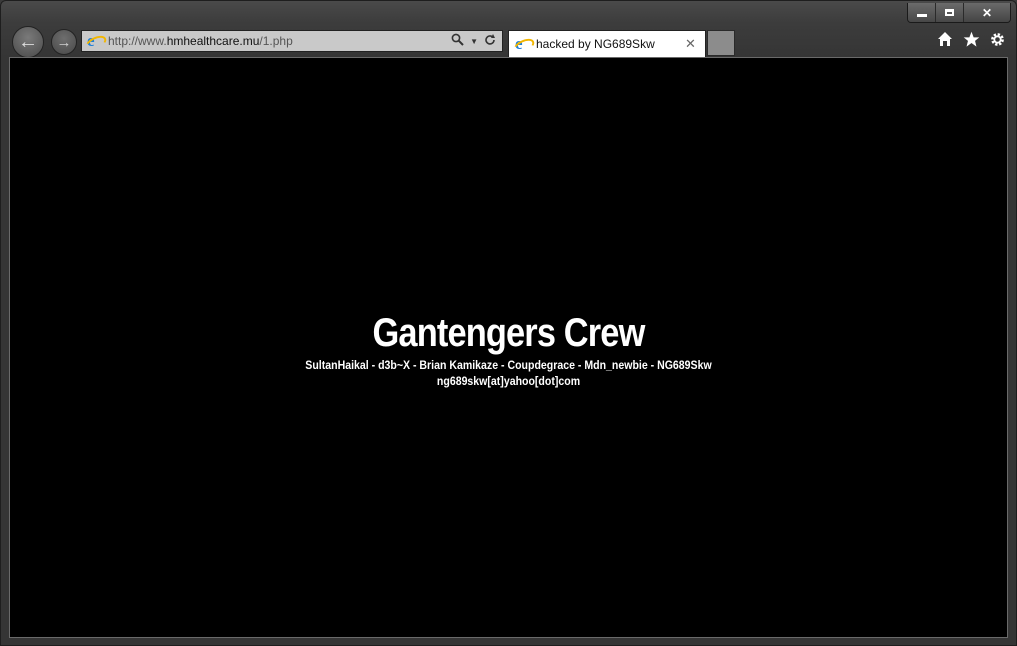 The height and width of the screenshot is (646, 1017). I want to click on dropdown-arrow-icon: ▼, so click(474, 41).